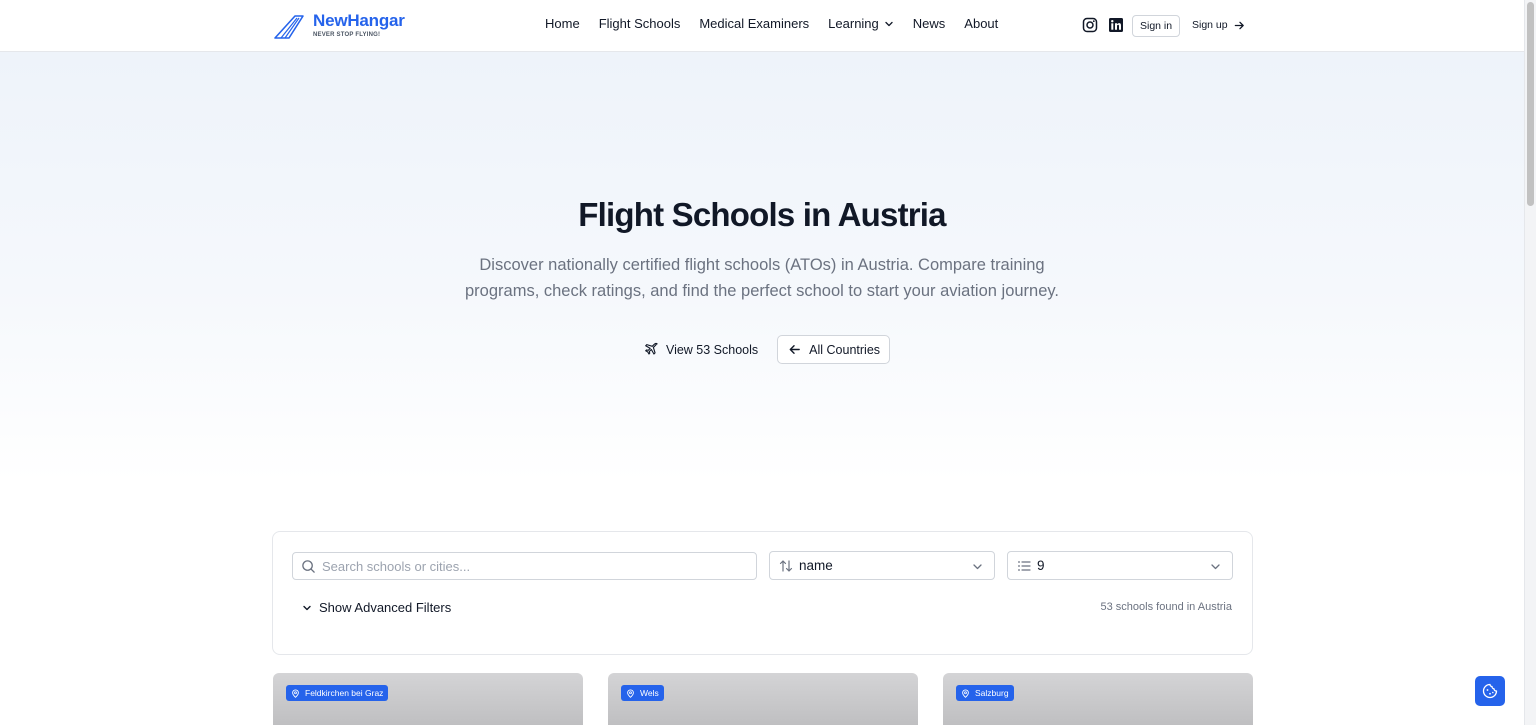 The height and width of the screenshot is (725, 1536). Describe the element at coordinates (1530, 104) in the screenshot. I see `scrollbar-thumb` at that location.